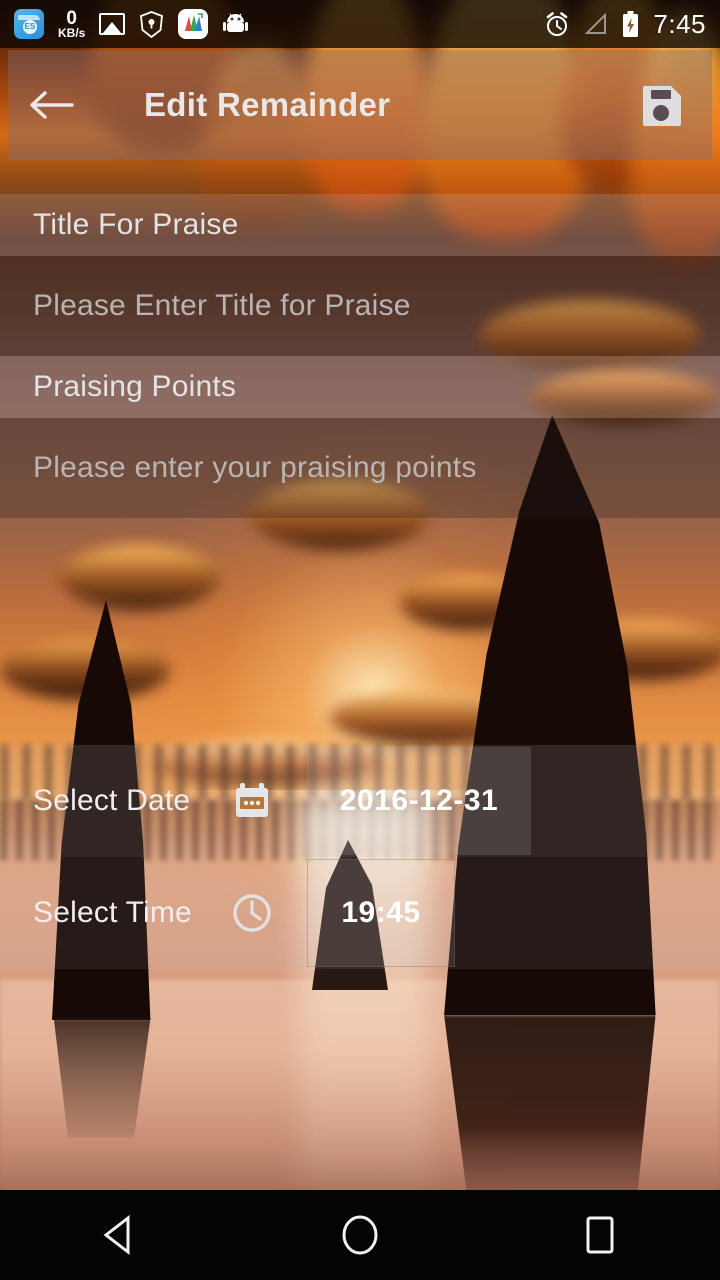 The image size is (720, 1280). I want to click on nav-recents-button, so click(600, 1235).